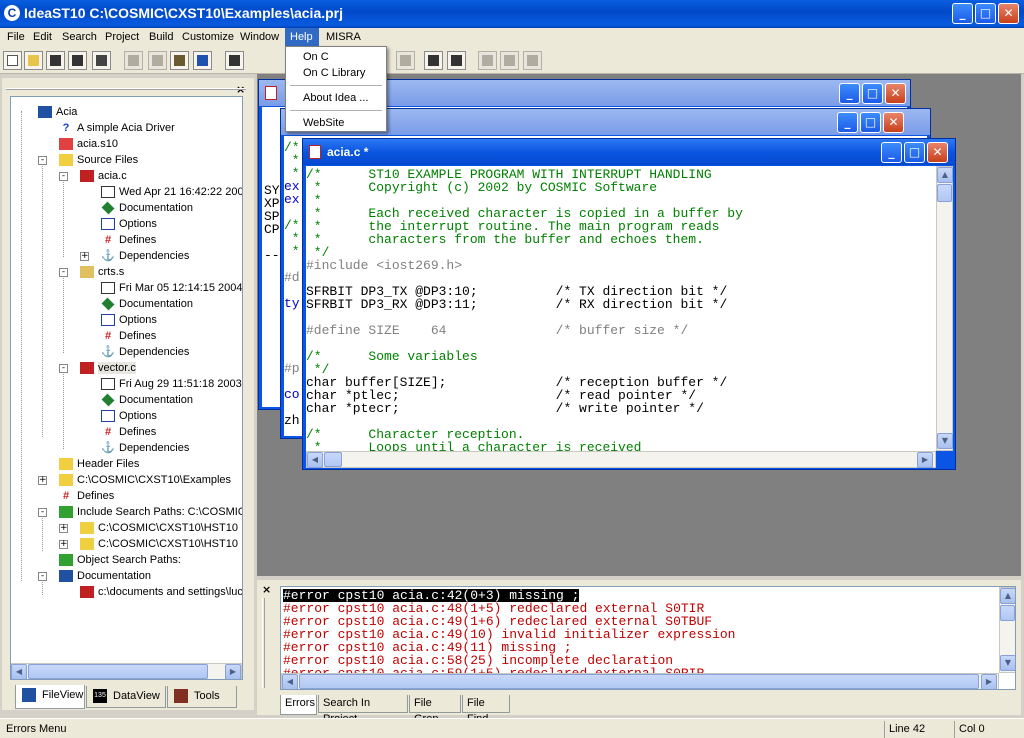  What do you see at coordinates (98, 160) in the screenshot?
I see `tree-item-source-files: Source Files` at bounding box center [98, 160].